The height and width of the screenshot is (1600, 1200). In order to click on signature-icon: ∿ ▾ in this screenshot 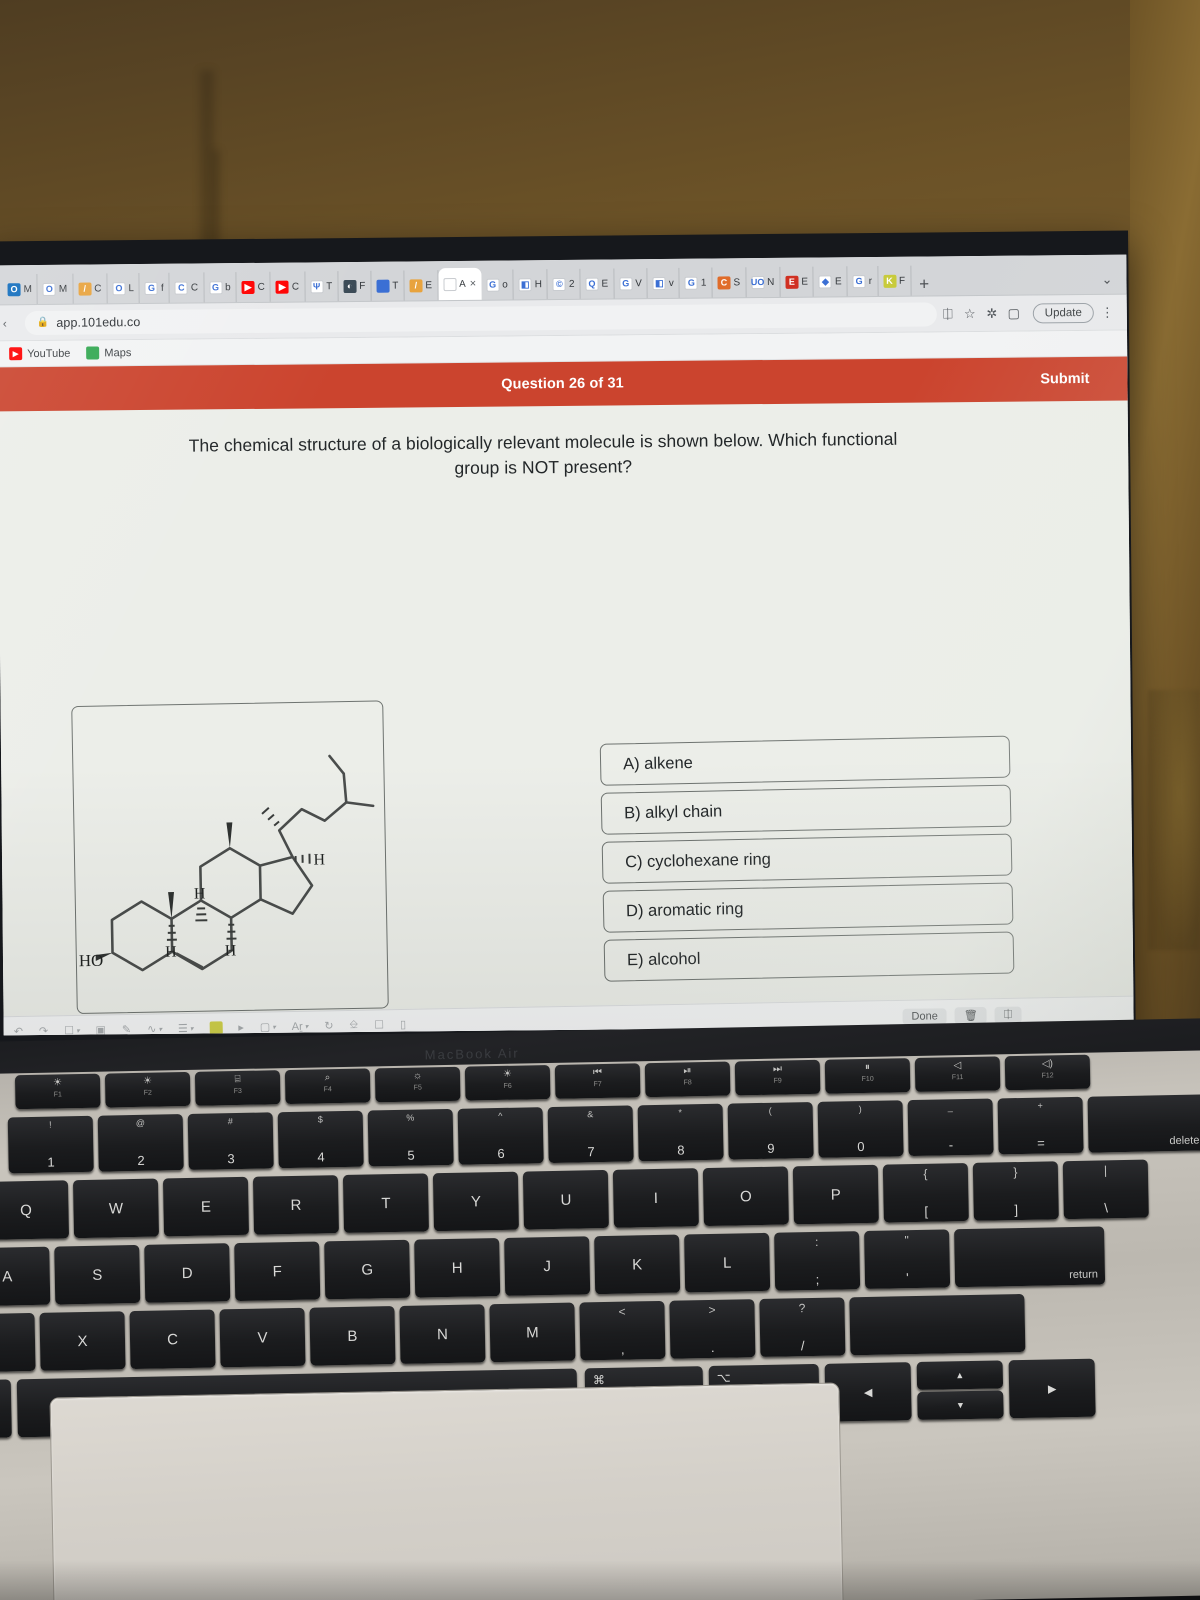, I will do `click(154, 1029)`.